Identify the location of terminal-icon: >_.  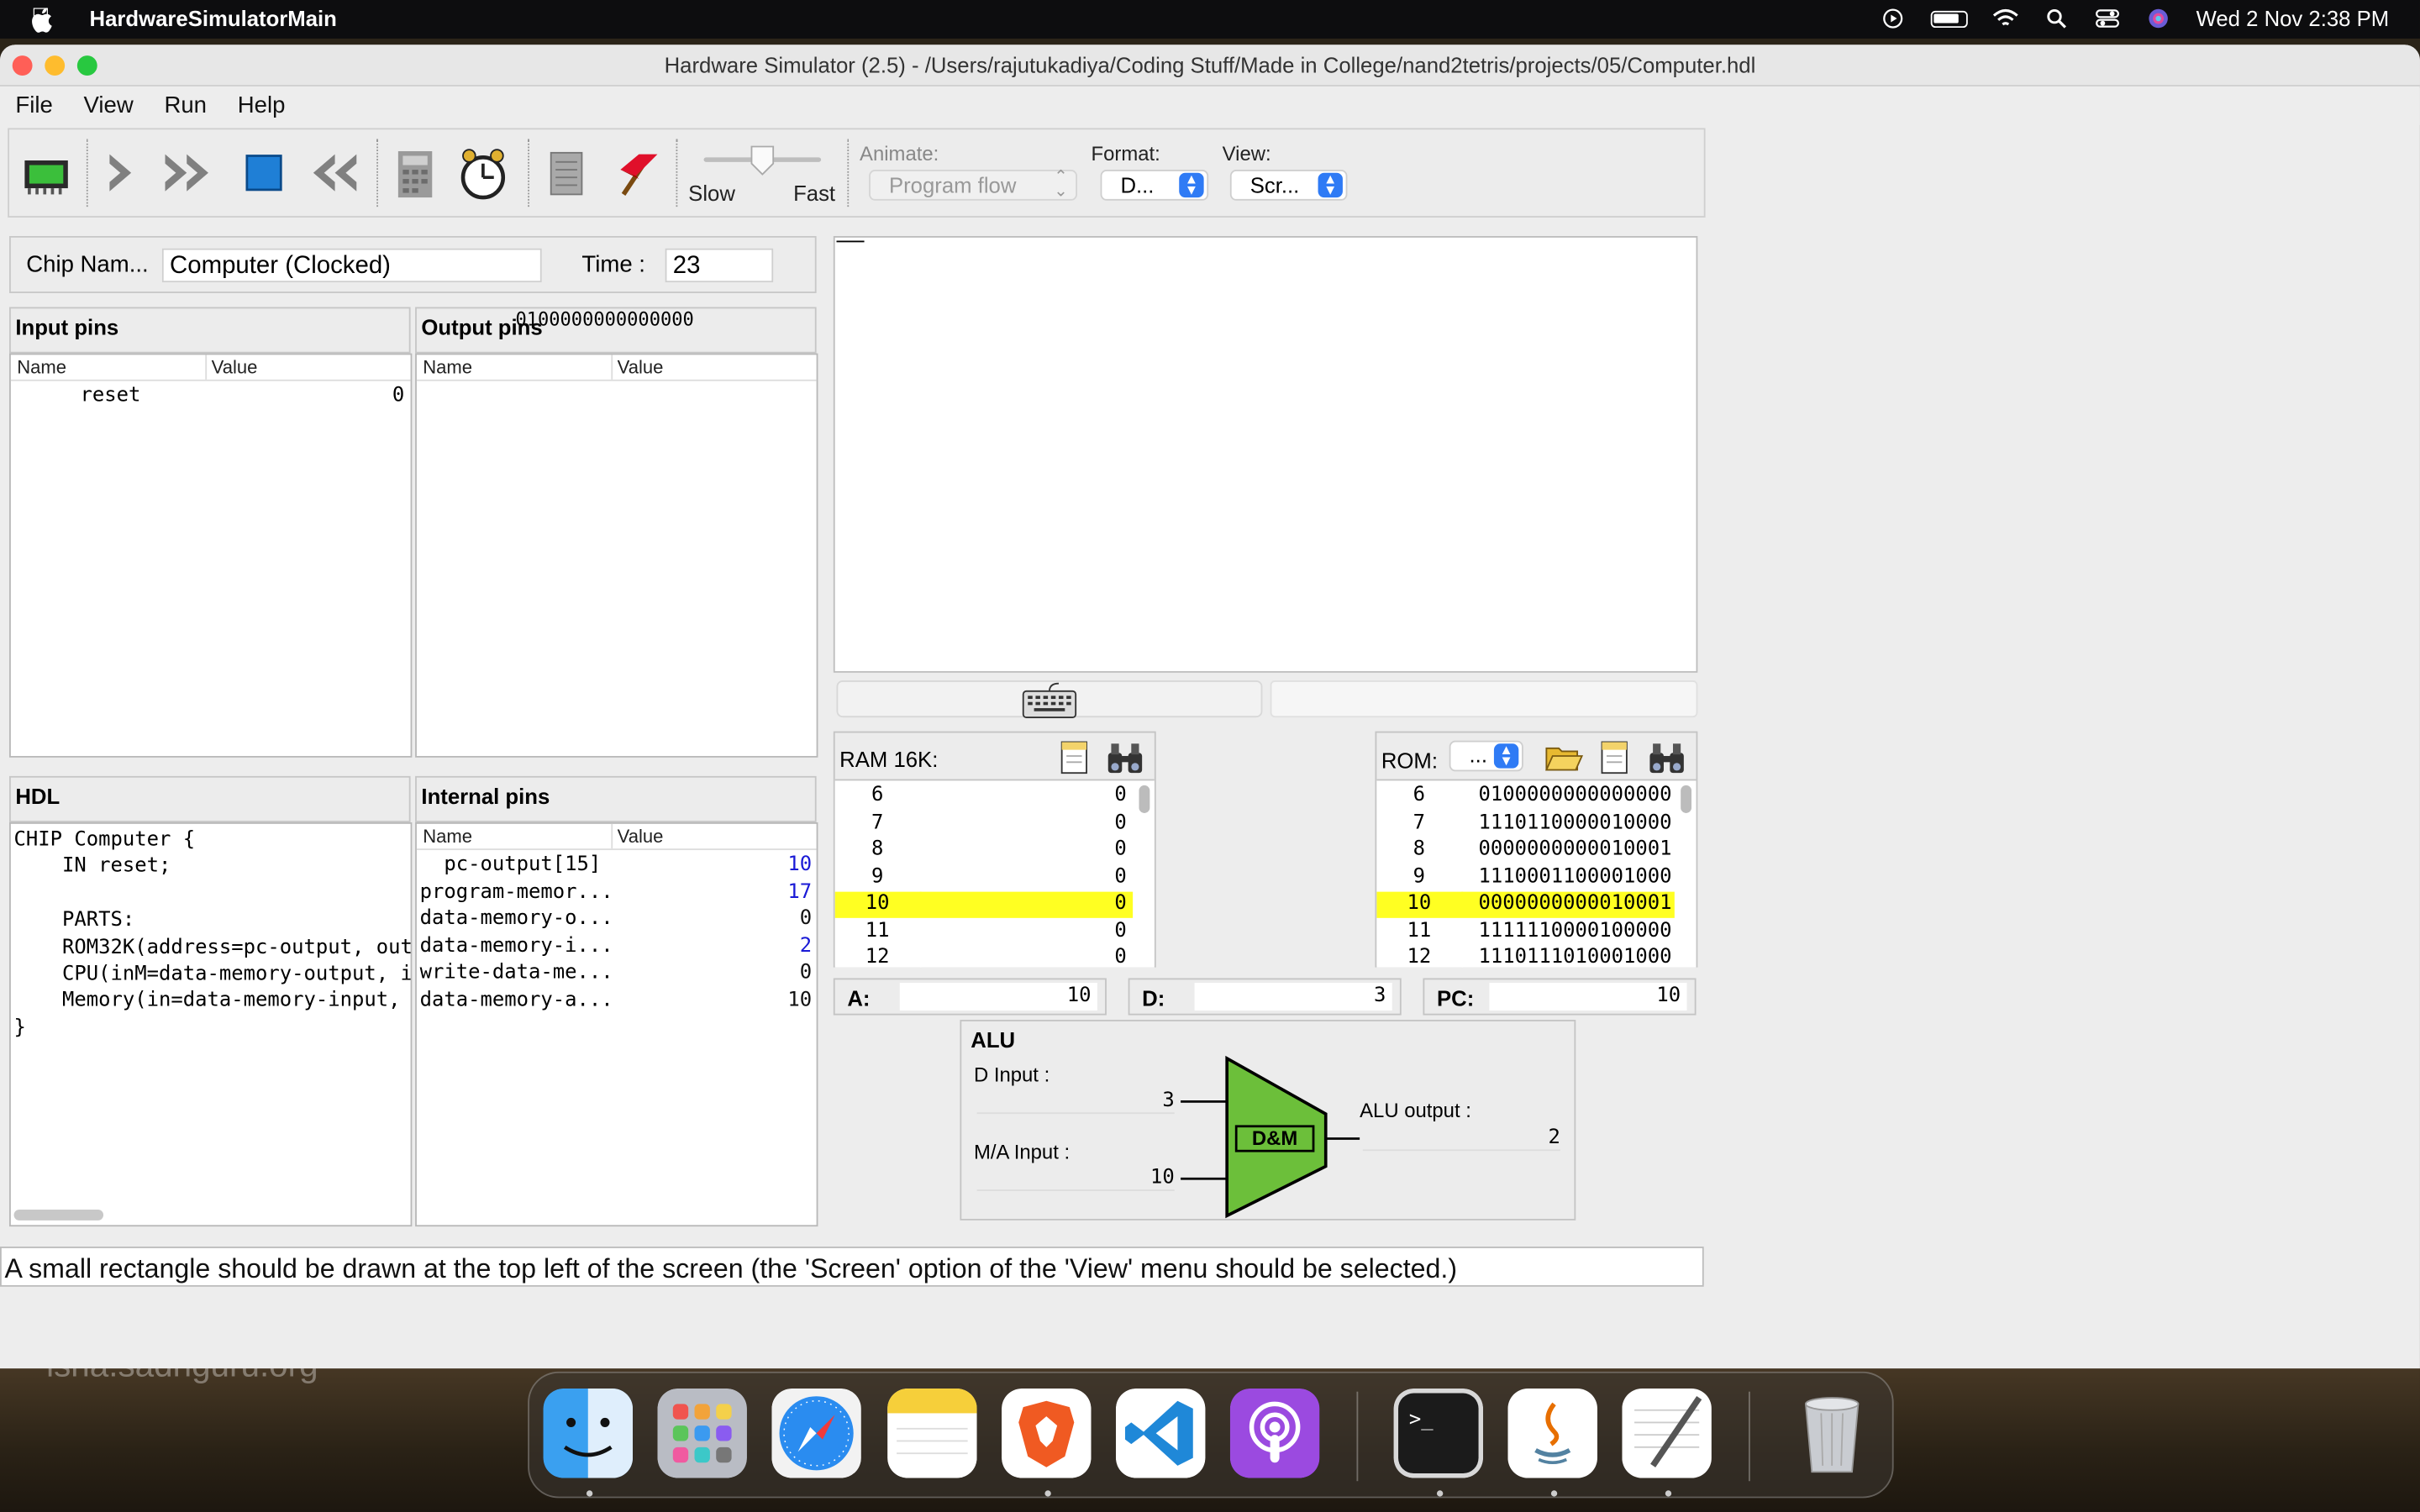
(1438, 1433).